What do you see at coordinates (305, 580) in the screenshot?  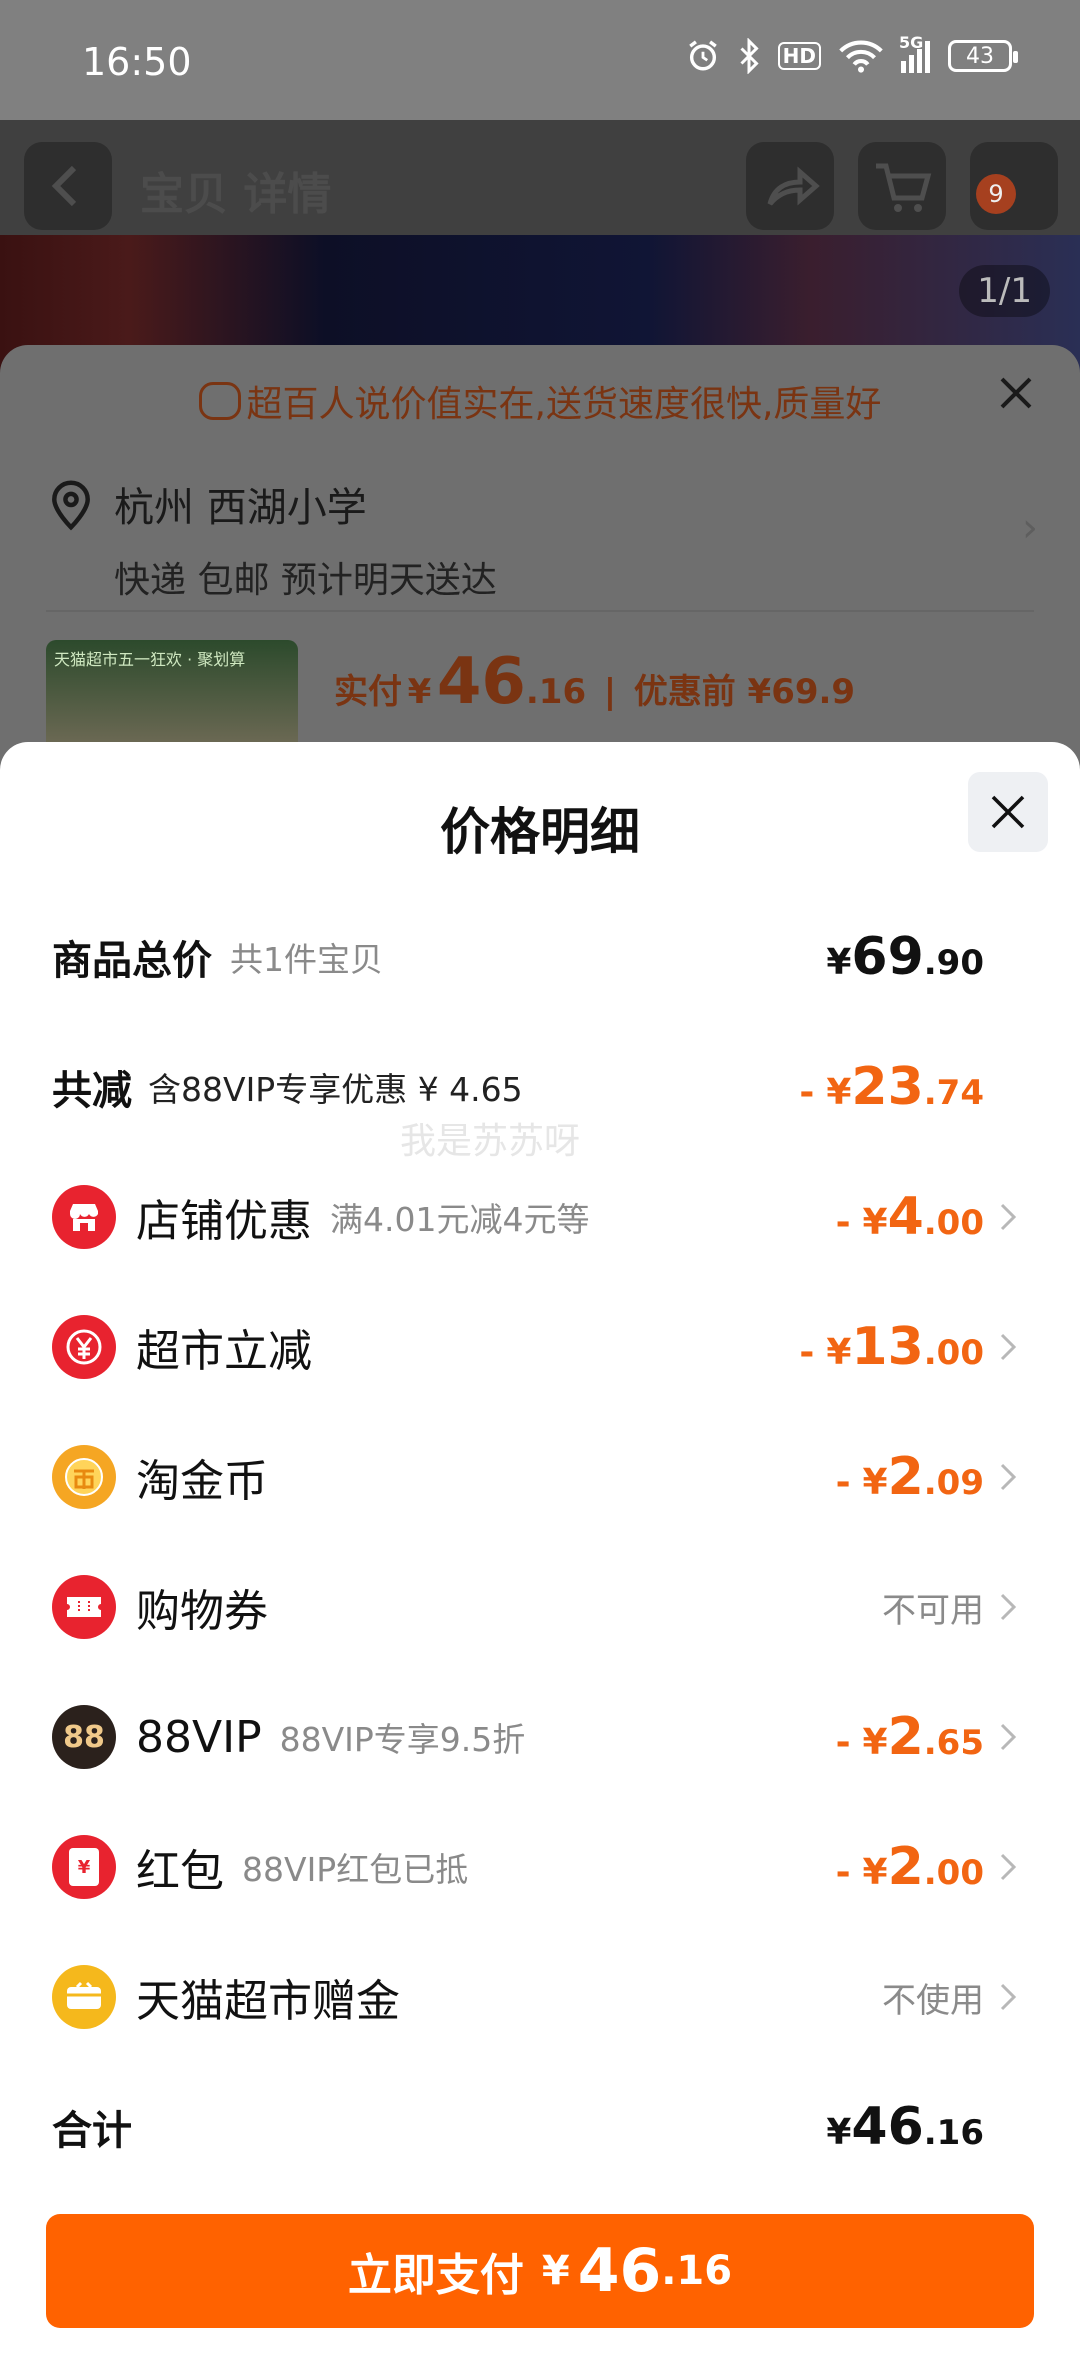 I see `delivery-line: 快递 包邮 预计明天送达` at bounding box center [305, 580].